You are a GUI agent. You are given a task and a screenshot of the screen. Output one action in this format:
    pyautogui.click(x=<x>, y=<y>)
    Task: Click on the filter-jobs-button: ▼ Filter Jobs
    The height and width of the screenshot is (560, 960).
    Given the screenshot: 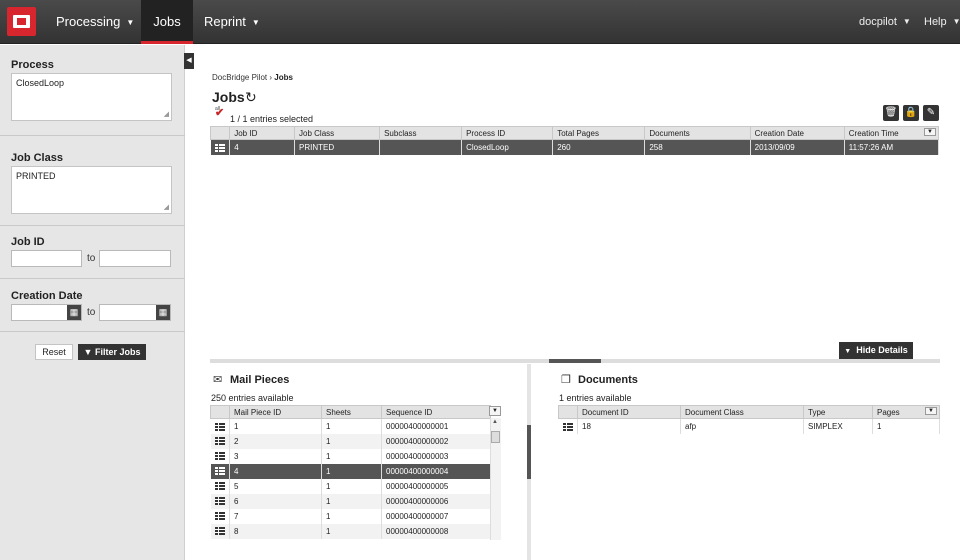 What is the action you would take?
    pyautogui.click(x=112, y=352)
    